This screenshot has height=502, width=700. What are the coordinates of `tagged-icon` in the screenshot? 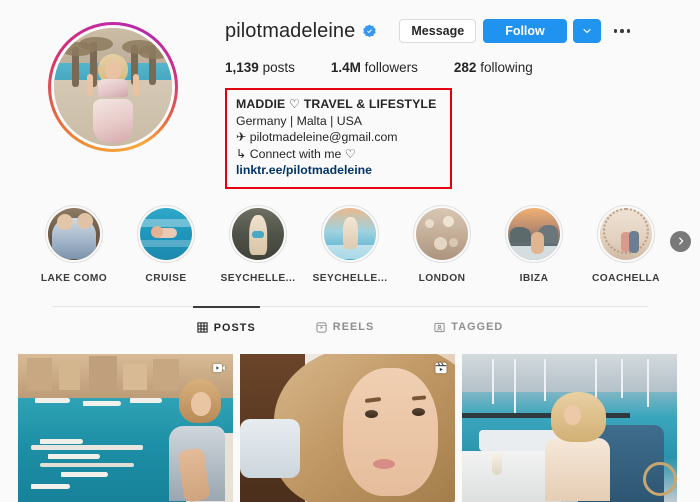 It's located at (439, 327).